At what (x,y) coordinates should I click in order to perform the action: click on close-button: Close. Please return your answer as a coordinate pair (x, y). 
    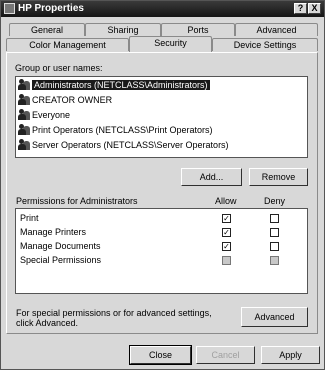
    Looking at the image, I should click on (160, 355).